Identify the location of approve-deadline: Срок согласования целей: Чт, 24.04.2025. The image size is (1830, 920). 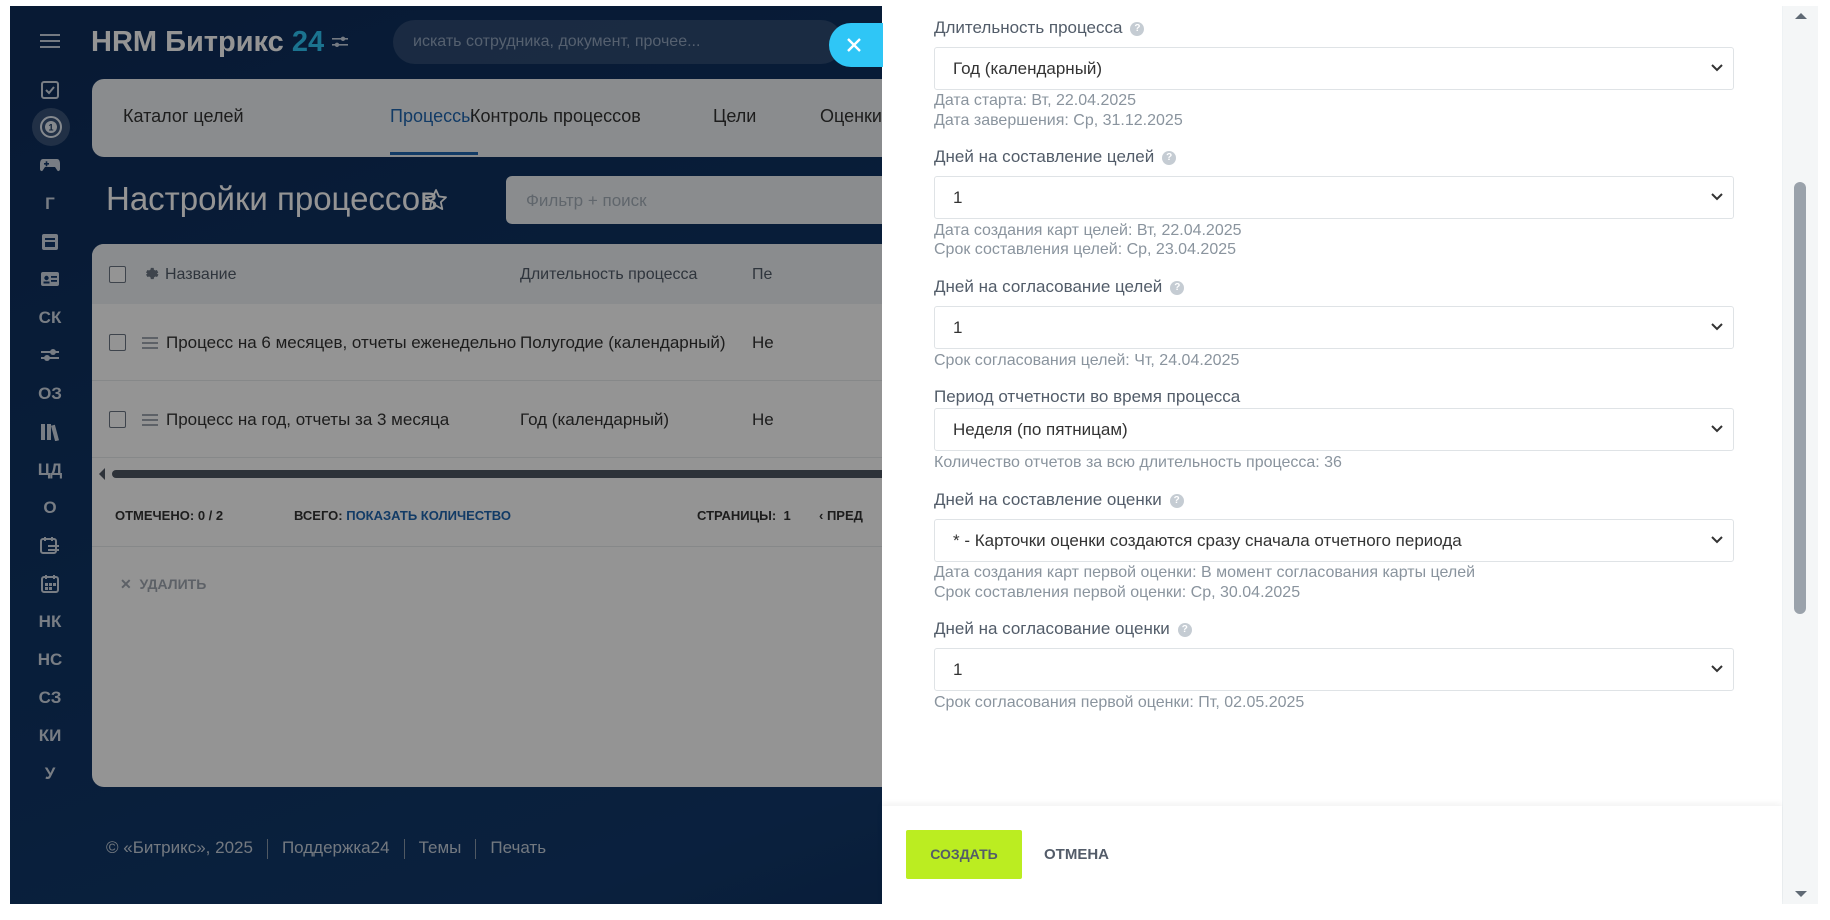
(1087, 360).